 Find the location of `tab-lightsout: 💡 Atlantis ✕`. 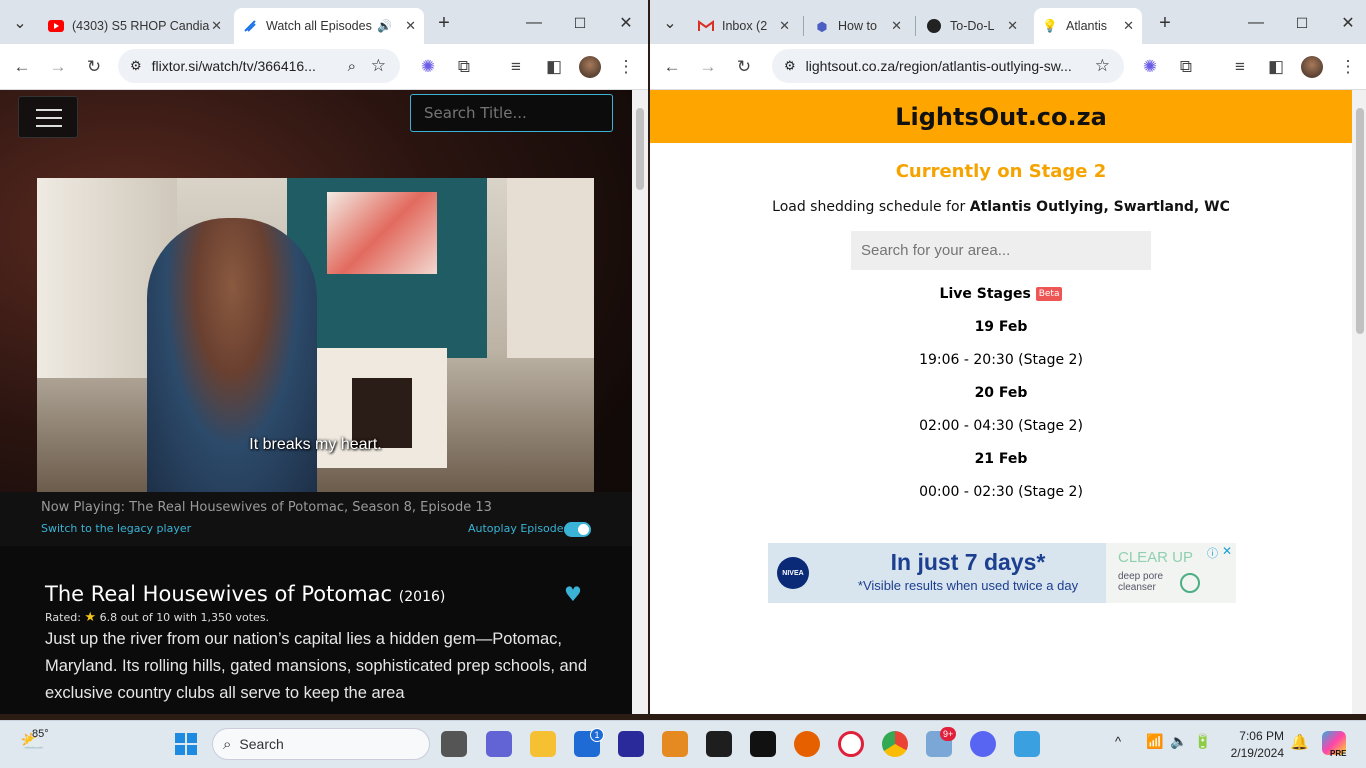

tab-lightsout: 💡 Atlantis ✕ is located at coordinates (1088, 26).